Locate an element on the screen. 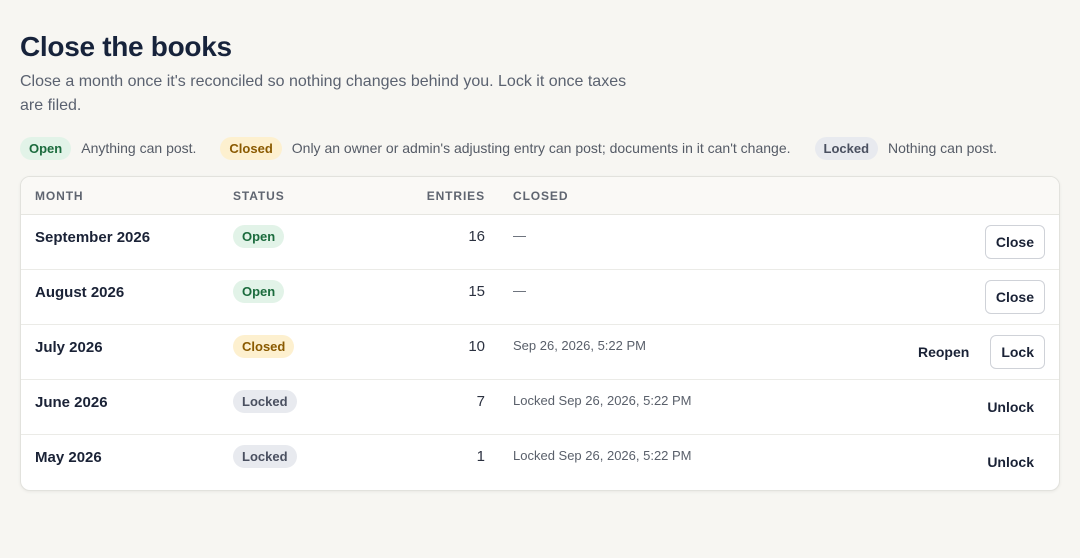 Image resolution: width=1080 pixels, height=558 pixels. column-header-month: MONTH is located at coordinates (127, 196).